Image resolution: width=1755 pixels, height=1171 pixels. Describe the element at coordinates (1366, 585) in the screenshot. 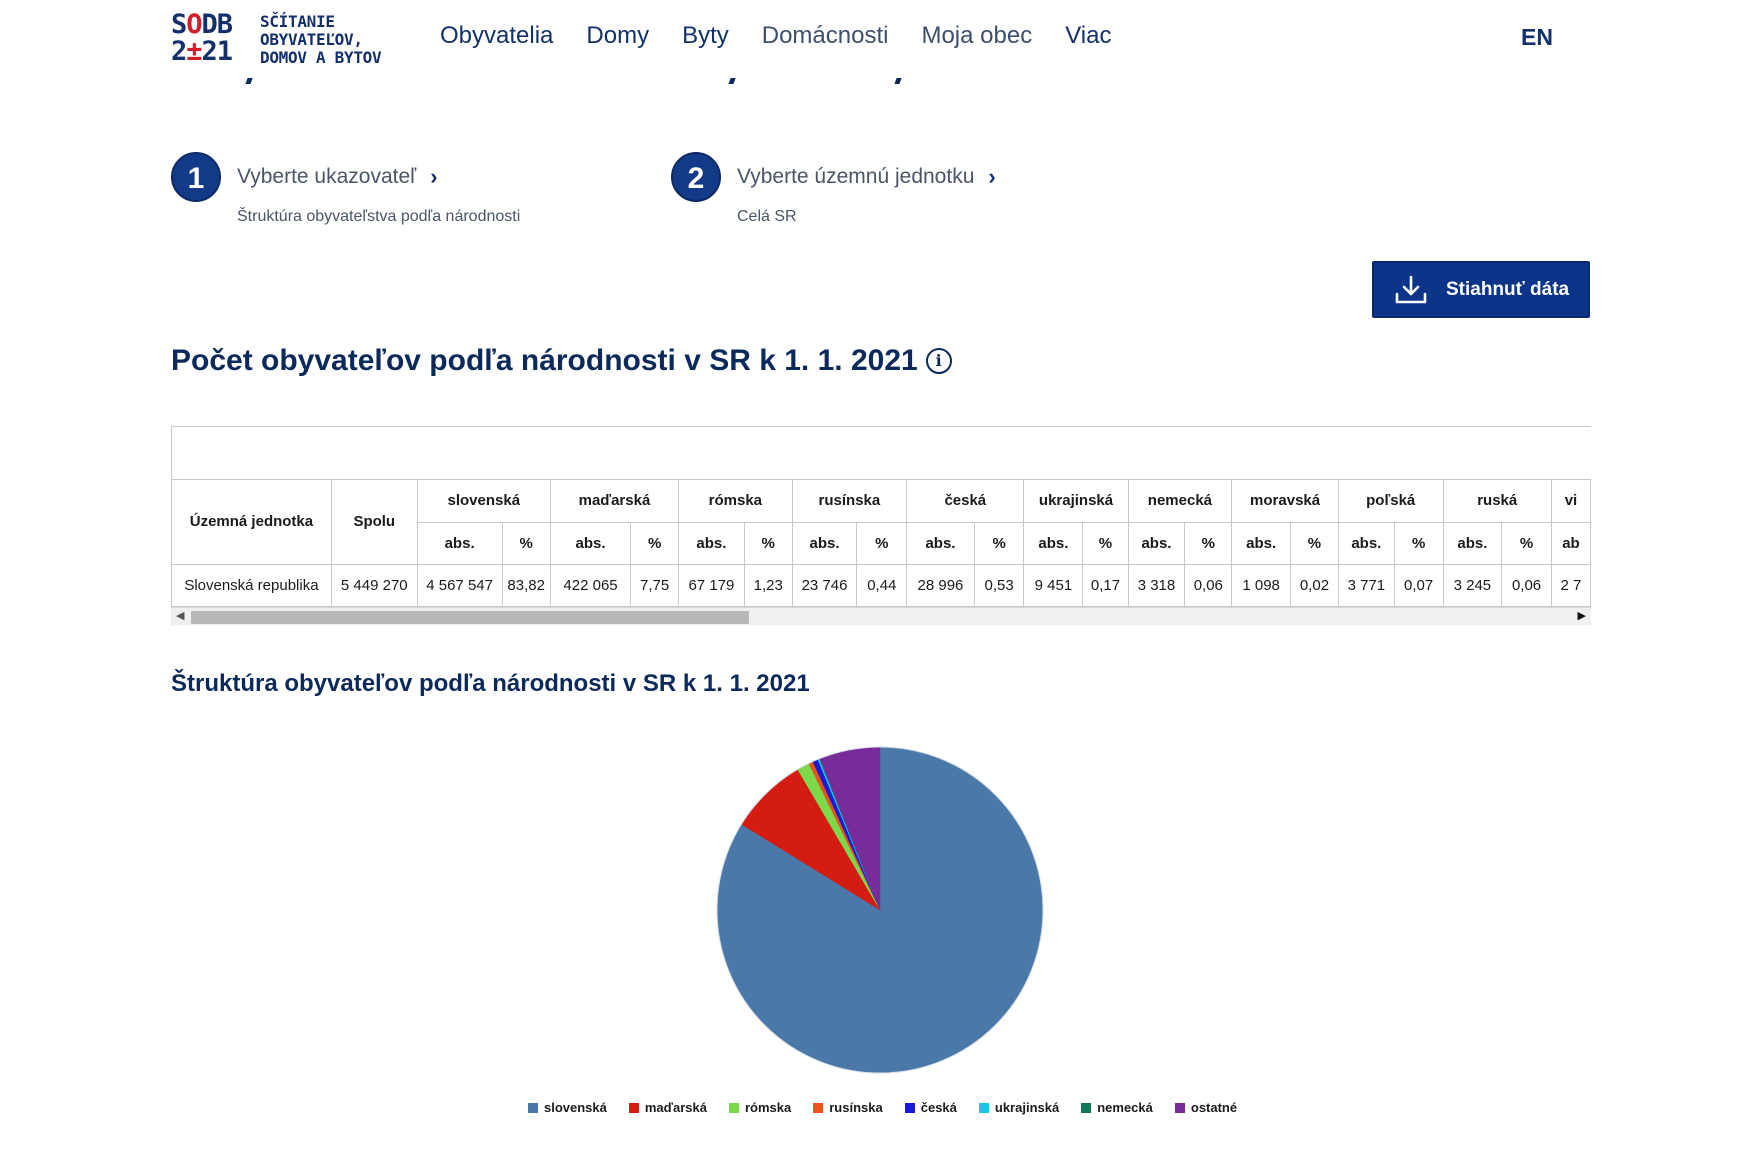

I see `cell: 3 771` at that location.